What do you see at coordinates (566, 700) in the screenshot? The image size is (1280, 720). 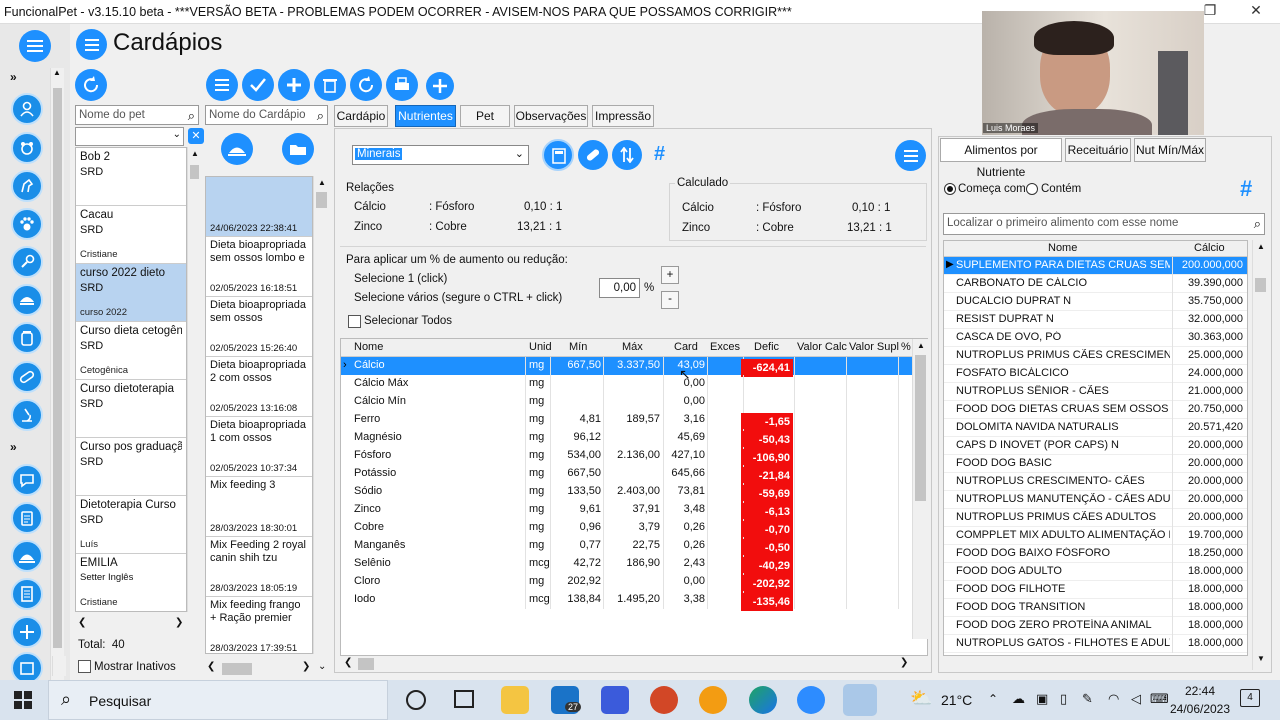 I see `mail-icon: 27` at bounding box center [566, 700].